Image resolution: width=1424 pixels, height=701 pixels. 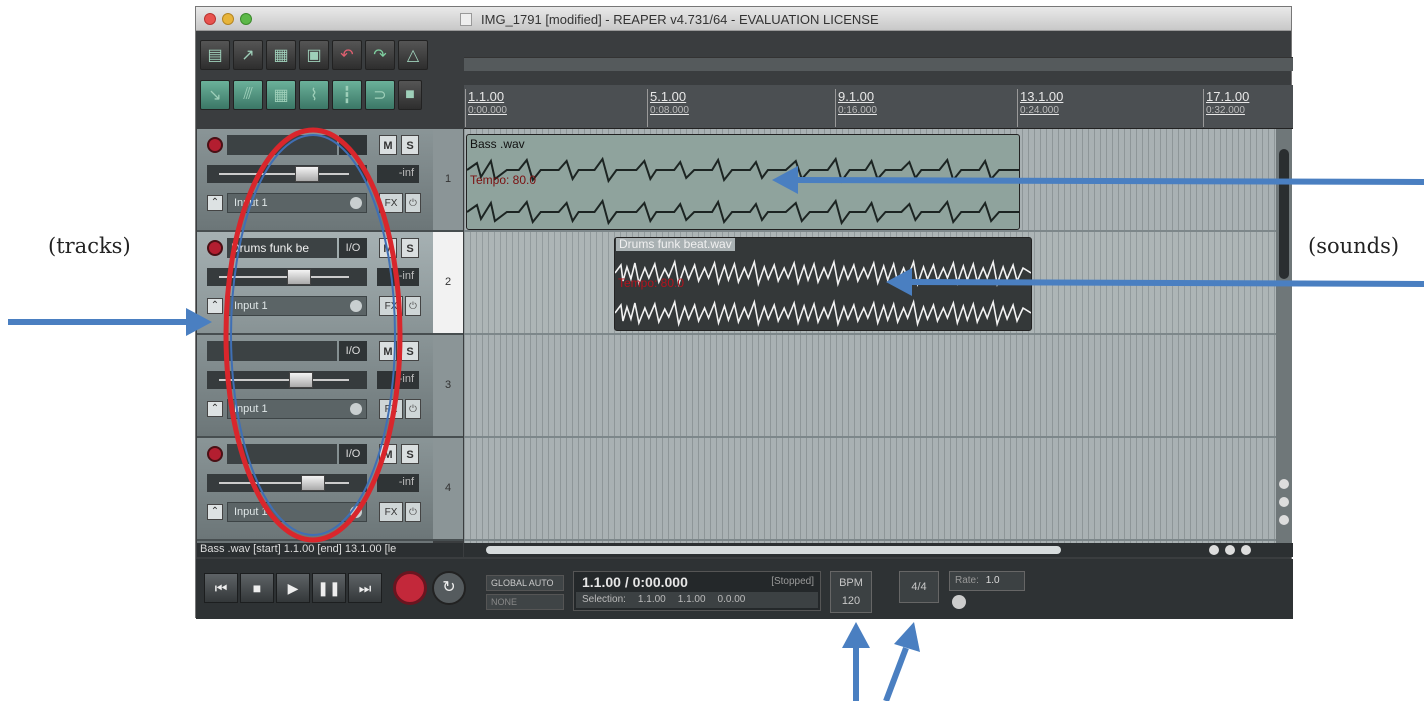 I want to click on track-3: I/O M S -inf ⌃ Input 1 FX ⏻, so click(x=315, y=386).